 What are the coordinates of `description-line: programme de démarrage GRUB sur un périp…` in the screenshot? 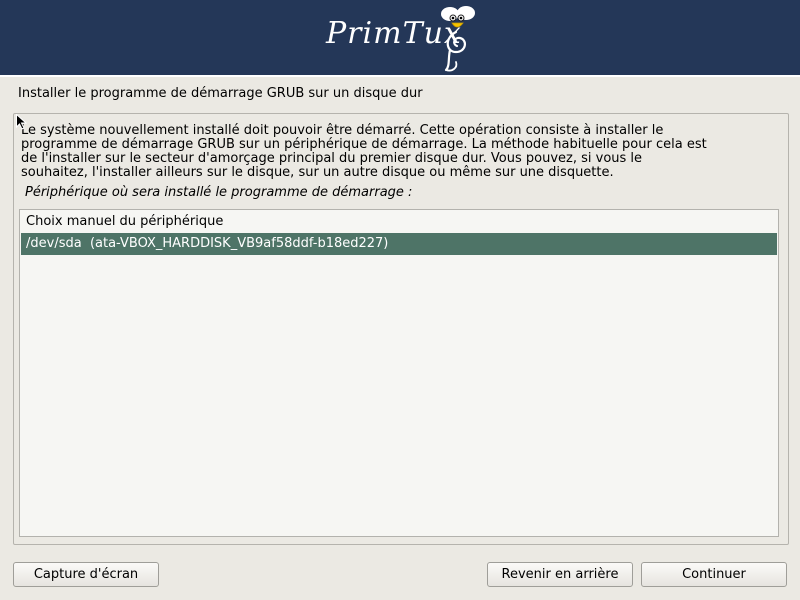 It's located at (364, 144).